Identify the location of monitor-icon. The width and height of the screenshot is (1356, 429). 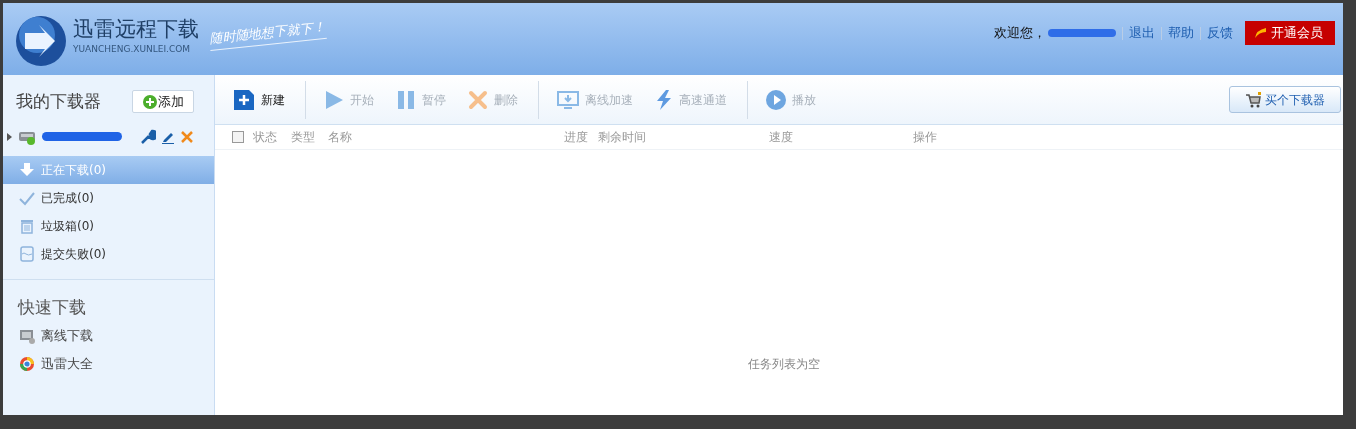
(27, 336).